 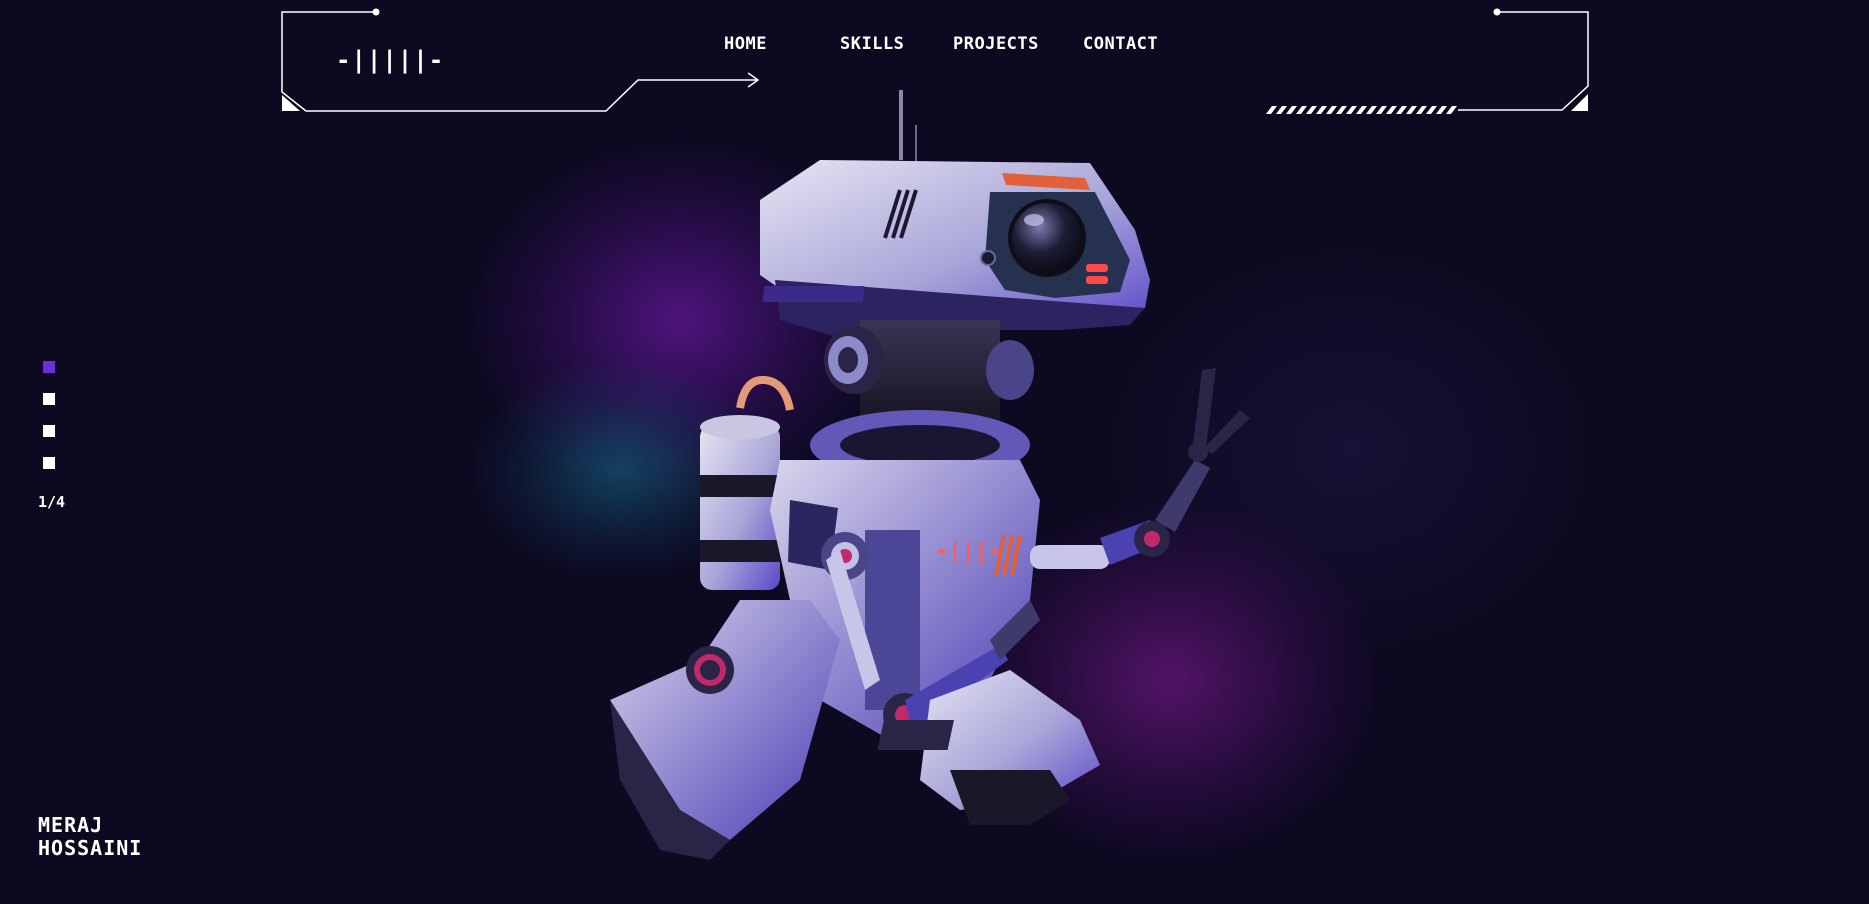 What do you see at coordinates (390, 60) in the screenshot?
I see `site-logo: -|||||-` at bounding box center [390, 60].